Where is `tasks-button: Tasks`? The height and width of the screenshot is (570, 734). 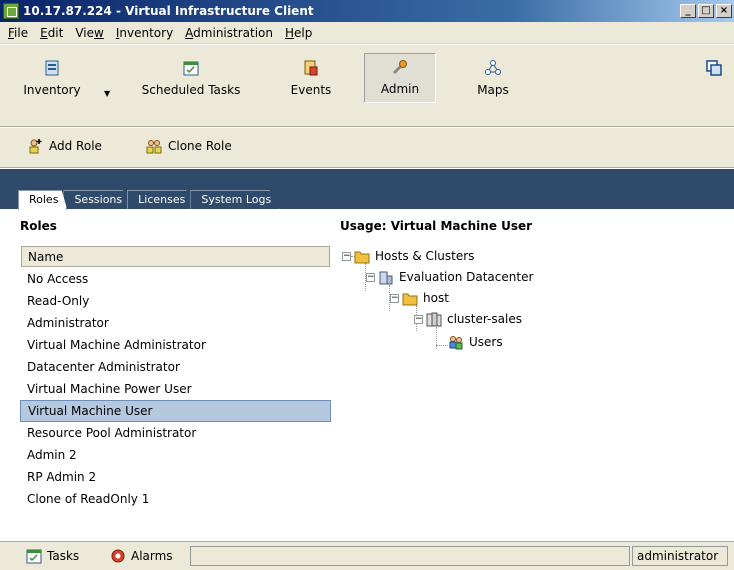
tasks-button: Tasks is located at coordinates (52, 556).